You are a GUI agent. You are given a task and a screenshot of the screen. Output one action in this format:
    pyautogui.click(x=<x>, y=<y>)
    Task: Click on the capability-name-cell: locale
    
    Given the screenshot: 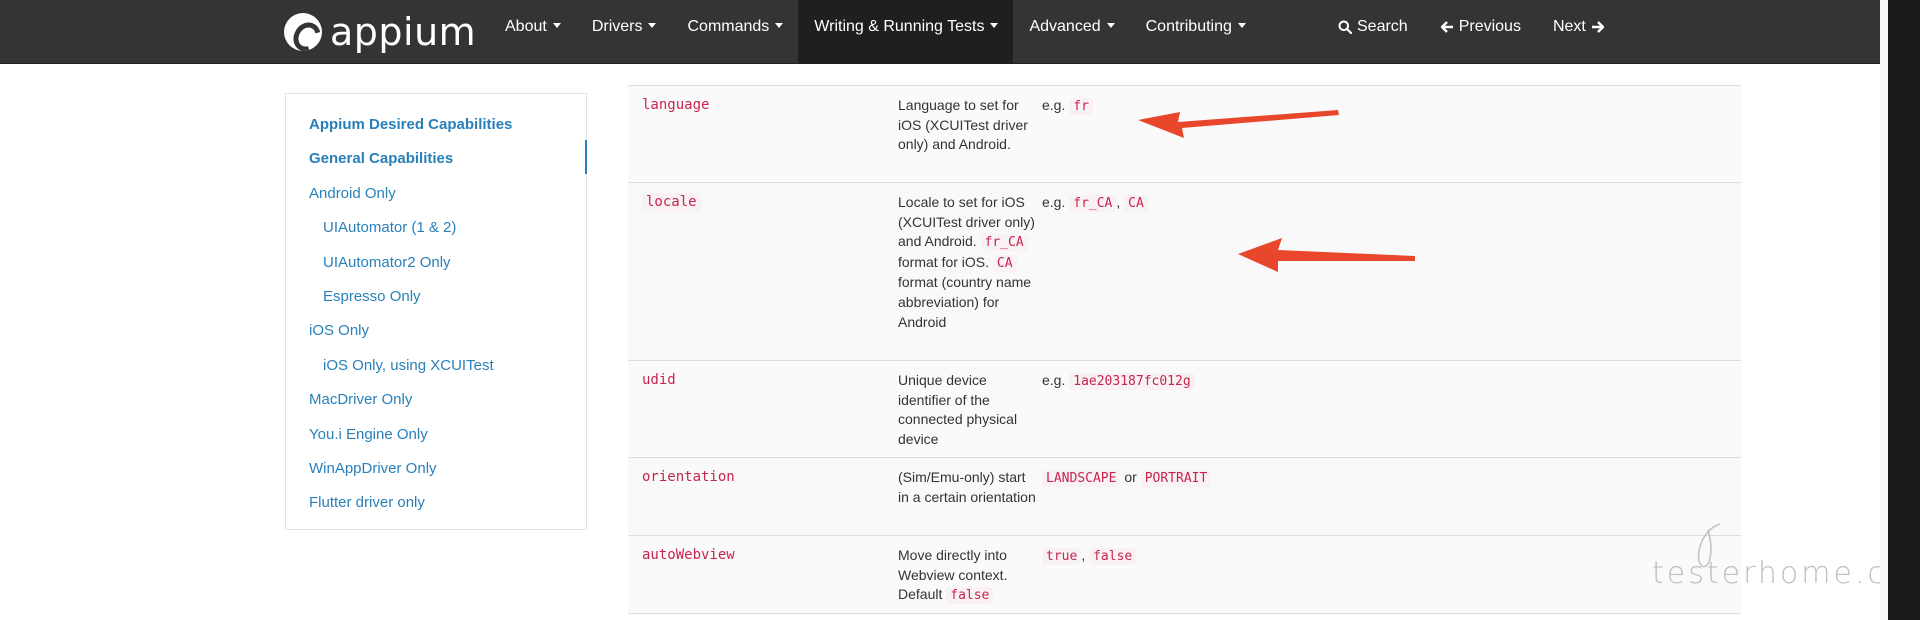 What is the action you would take?
    pyautogui.click(x=671, y=202)
    